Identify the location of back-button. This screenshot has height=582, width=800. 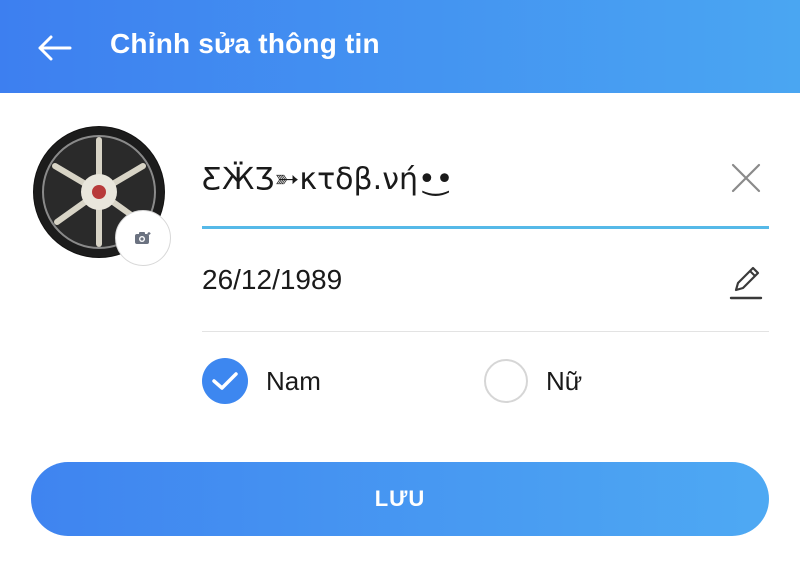
(54, 48).